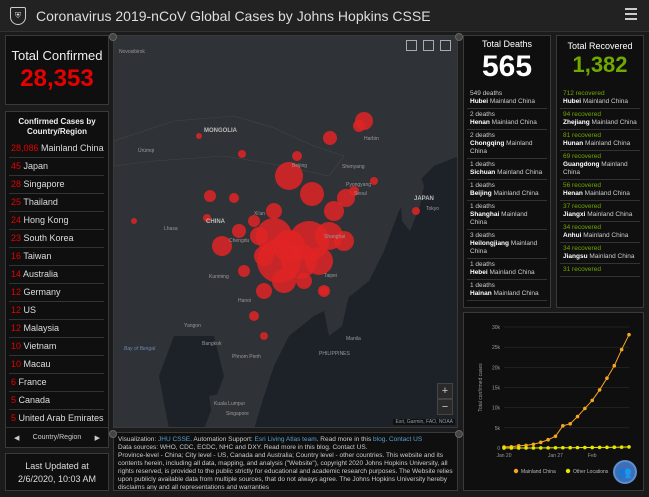  What do you see at coordinates (411, 45) in the screenshot?
I see `bookmark-icon` at bounding box center [411, 45].